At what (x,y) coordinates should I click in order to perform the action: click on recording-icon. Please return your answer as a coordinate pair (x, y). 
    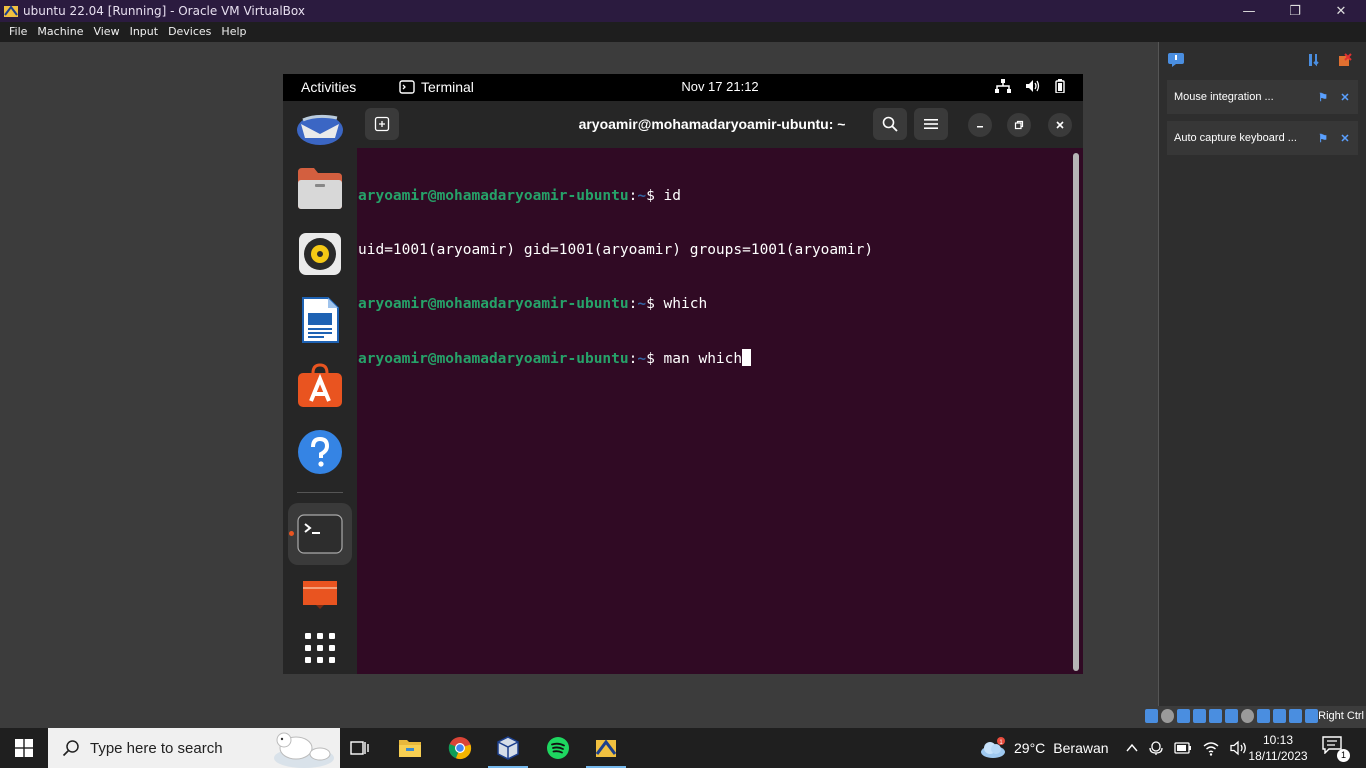
    Looking at the image, I should click on (1263, 716).